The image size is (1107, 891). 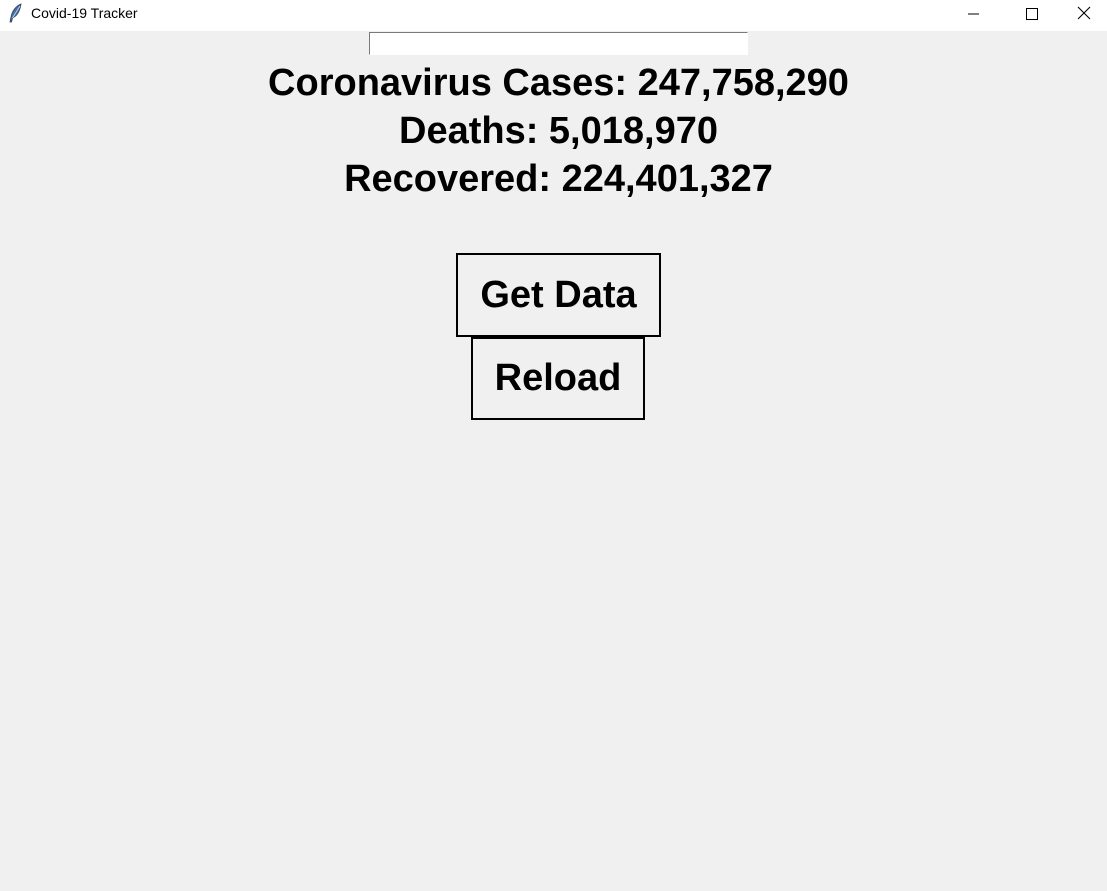 What do you see at coordinates (553, 15) in the screenshot?
I see `title-bar: Covid-19 Tracker` at bounding box center [553, 15].